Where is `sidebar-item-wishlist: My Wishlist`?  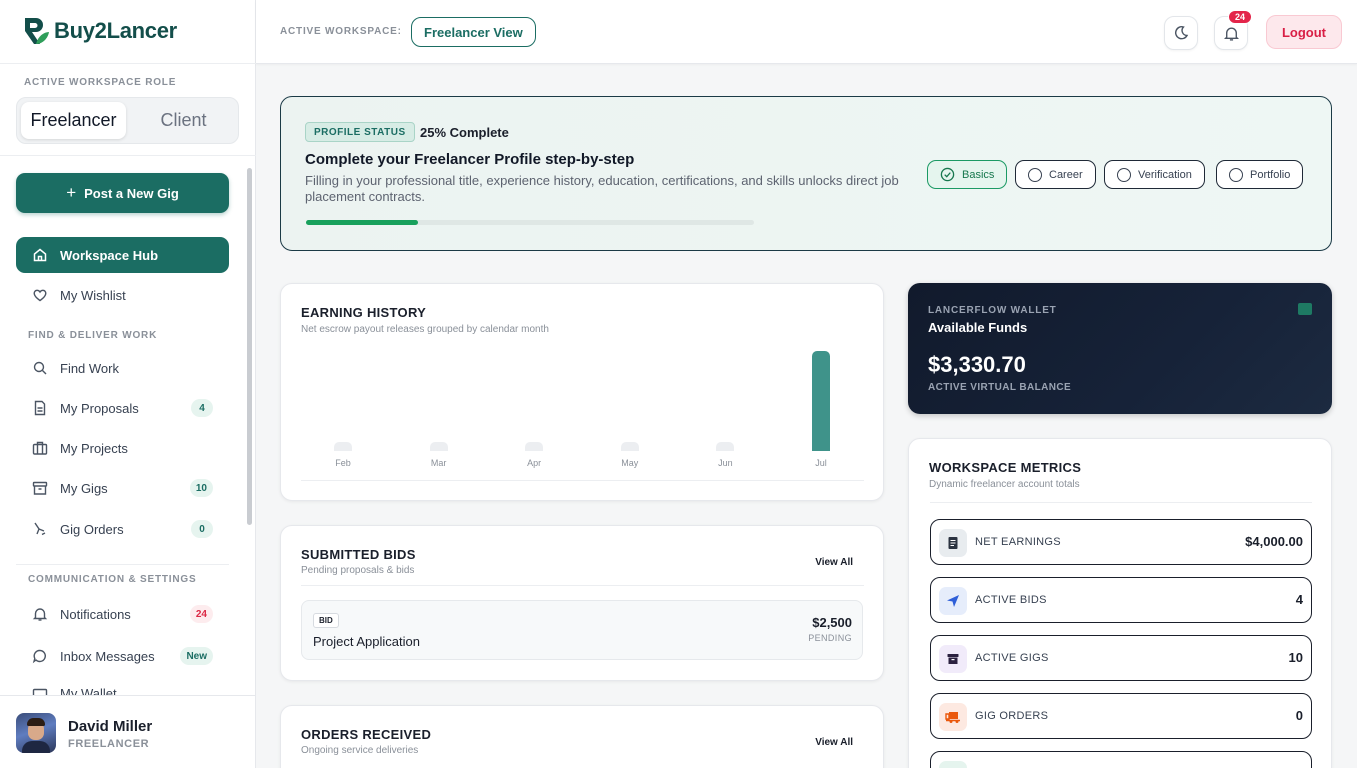
sidebar-item-wishlist: My Wishlist is located at coordinates (122, 295).